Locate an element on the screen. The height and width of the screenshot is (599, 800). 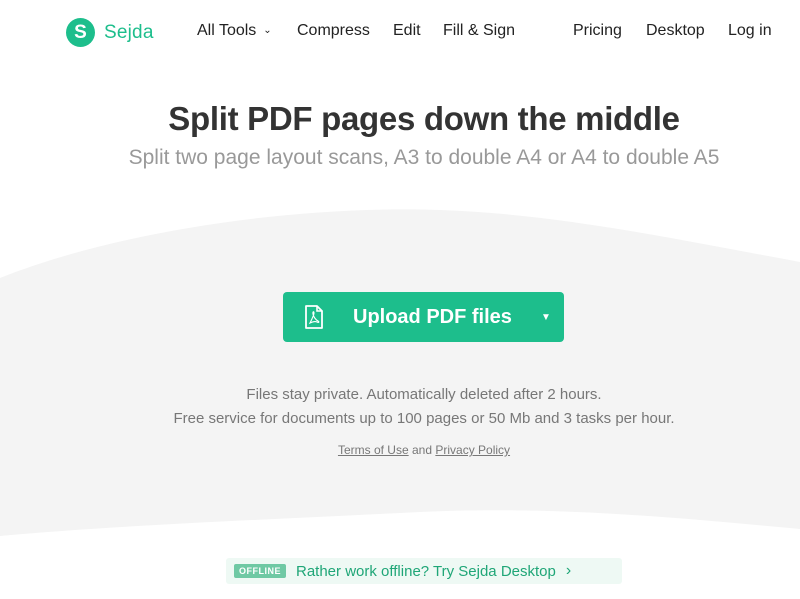
offline-banner-text: Rather work offline? Try Sejda Desktop is located at coordinates (426, 571).